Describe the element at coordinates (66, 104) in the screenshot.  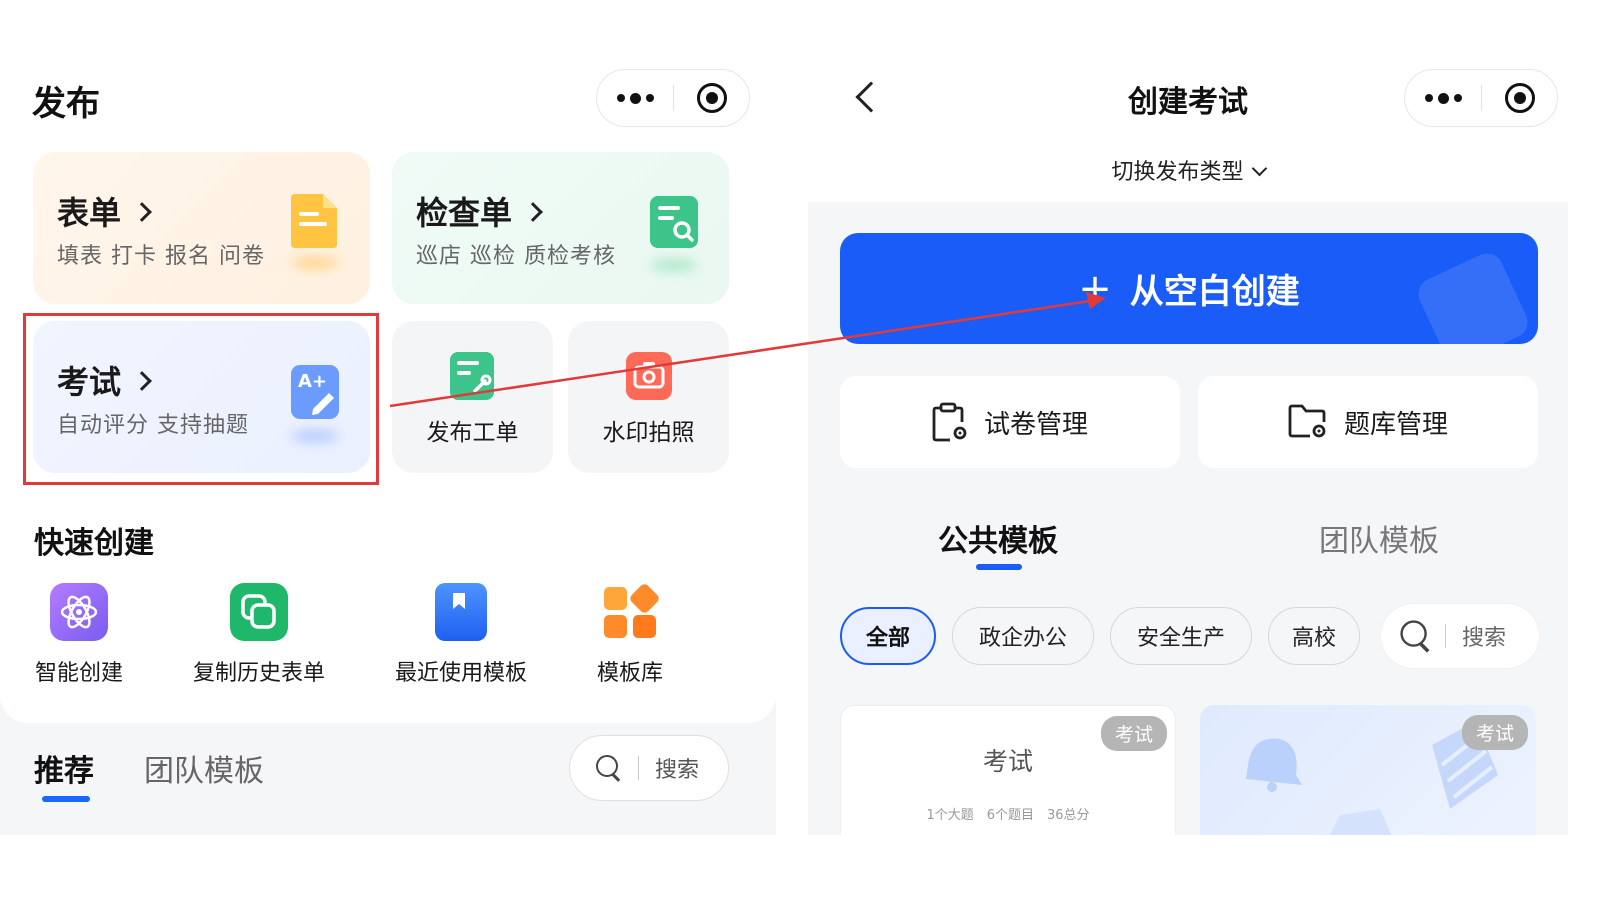
I see `page-title: 发布` at that location.